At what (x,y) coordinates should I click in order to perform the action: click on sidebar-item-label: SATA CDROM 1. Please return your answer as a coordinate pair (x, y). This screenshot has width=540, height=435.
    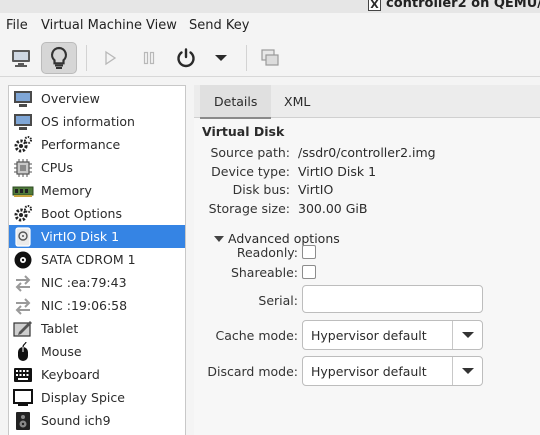
    Looking at the image, I should click on (88, 259).